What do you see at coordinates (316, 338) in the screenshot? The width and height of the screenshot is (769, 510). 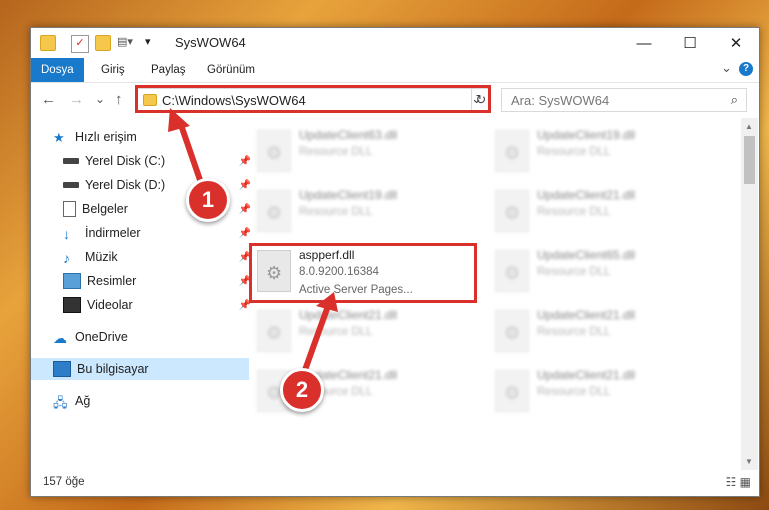 I see `arrow-2-line` at bounding box center [316, 338].